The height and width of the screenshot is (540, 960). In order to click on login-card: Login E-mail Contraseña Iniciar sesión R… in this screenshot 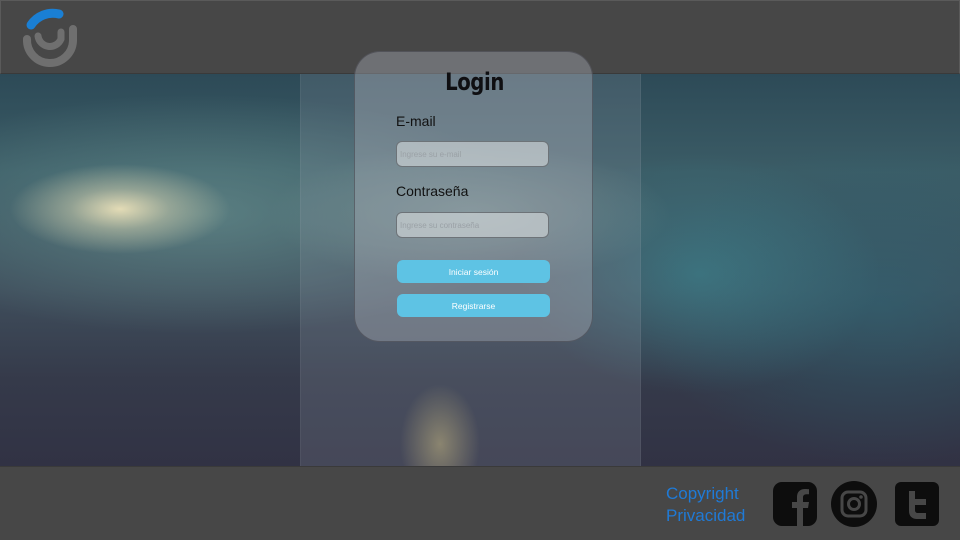, I will do `click(473, 196)`.